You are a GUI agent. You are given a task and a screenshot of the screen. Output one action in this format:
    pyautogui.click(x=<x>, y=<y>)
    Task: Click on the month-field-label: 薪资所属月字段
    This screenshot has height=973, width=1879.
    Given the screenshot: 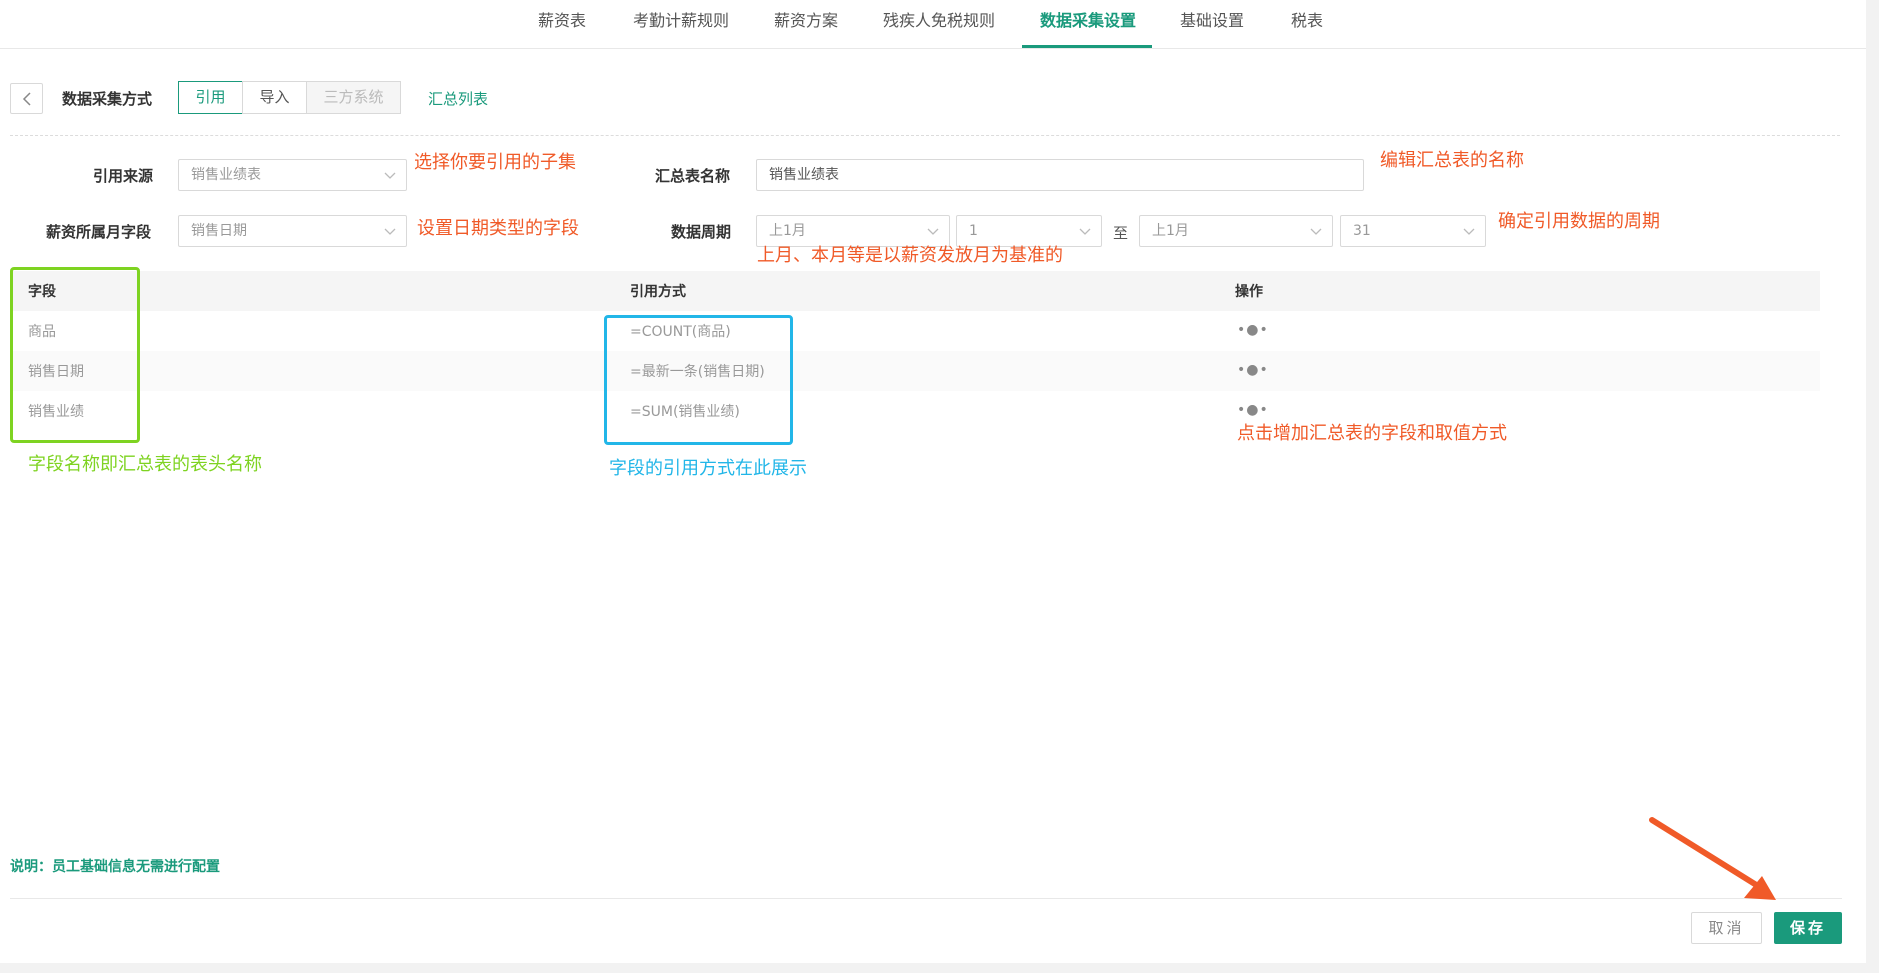 What is the action you would take?
    pyautogui.click(x=99, y=232)
    